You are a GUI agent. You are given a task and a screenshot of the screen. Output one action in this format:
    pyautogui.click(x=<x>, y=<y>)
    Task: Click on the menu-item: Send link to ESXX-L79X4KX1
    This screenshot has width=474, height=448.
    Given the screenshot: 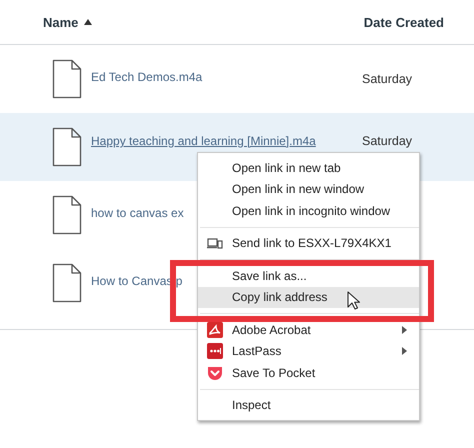 What is the action you would take?
    pyautogui.click(x=308, y=243)
    